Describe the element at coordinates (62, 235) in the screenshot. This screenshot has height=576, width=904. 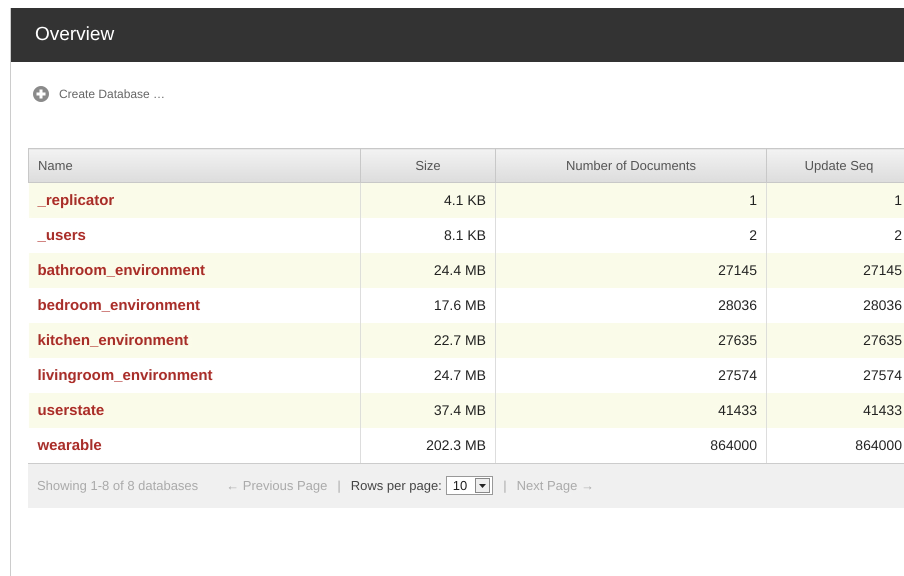
I see `database-link: _users` at that location.